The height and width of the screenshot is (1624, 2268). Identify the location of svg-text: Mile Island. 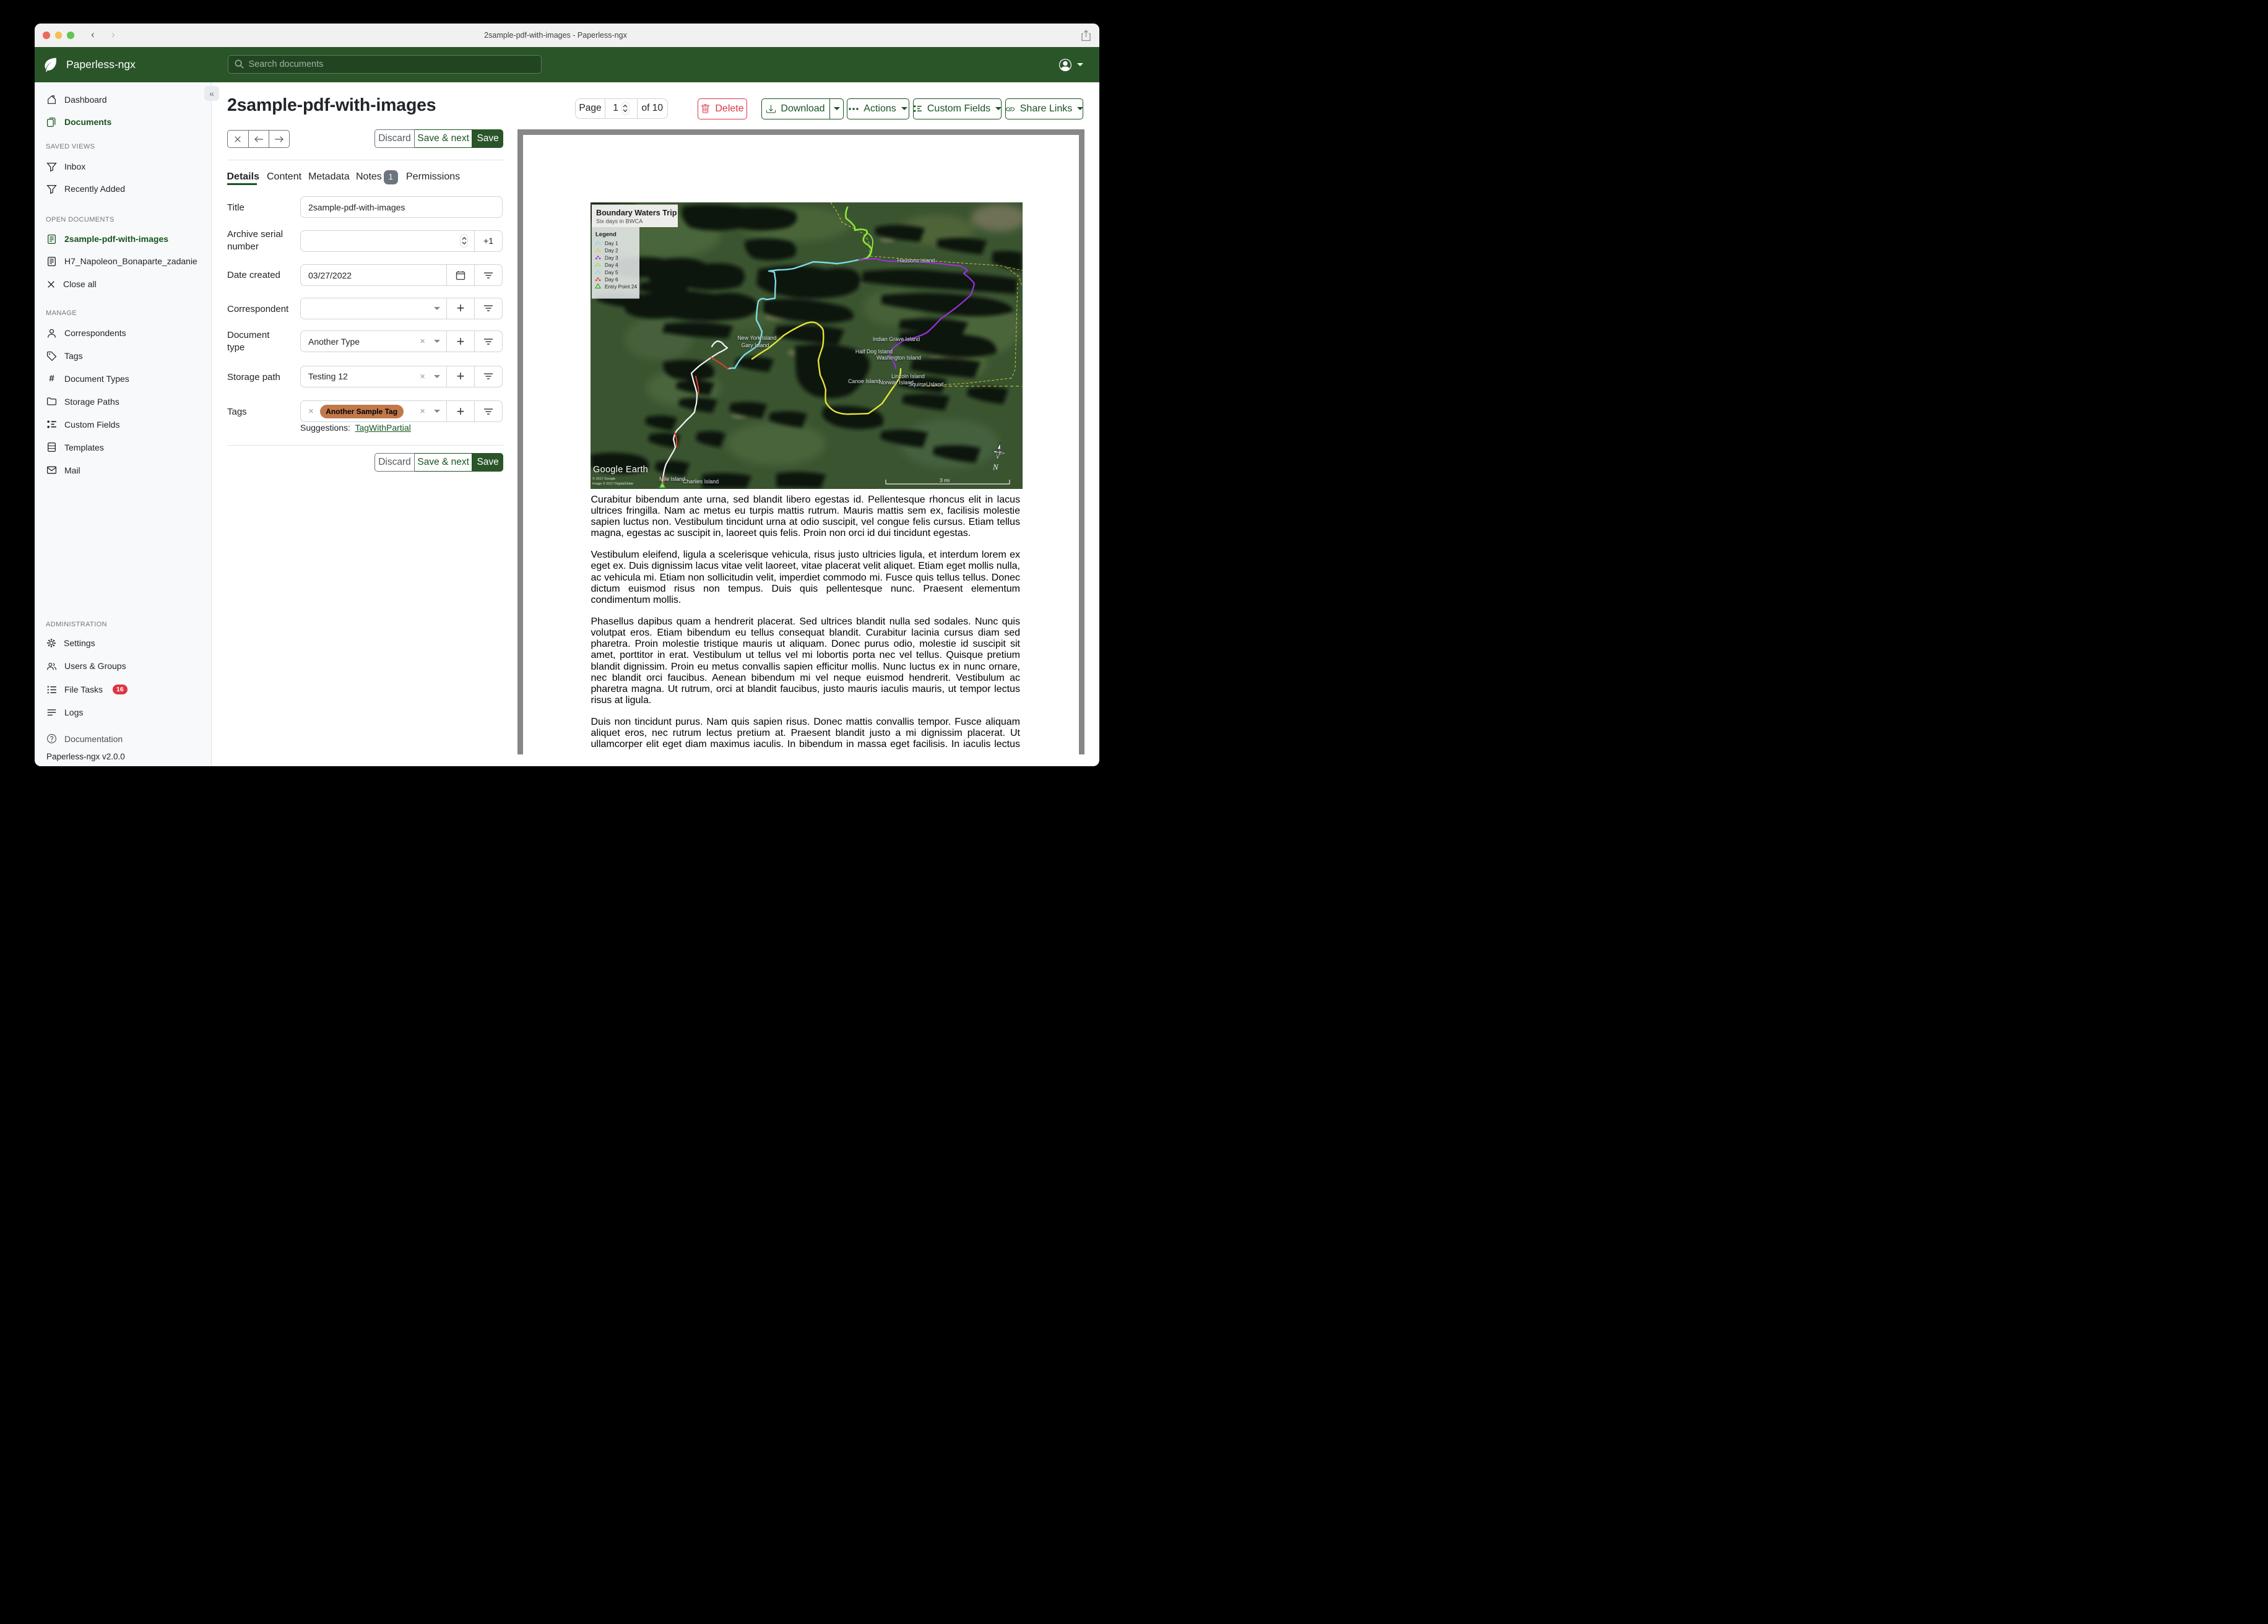
(672, 479).